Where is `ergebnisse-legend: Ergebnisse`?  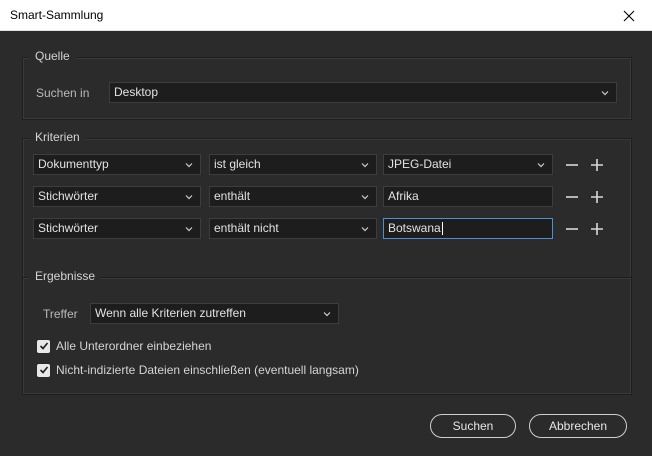 ergebnisse-legend: Ergebnisse is located at coordinates (65, 276).